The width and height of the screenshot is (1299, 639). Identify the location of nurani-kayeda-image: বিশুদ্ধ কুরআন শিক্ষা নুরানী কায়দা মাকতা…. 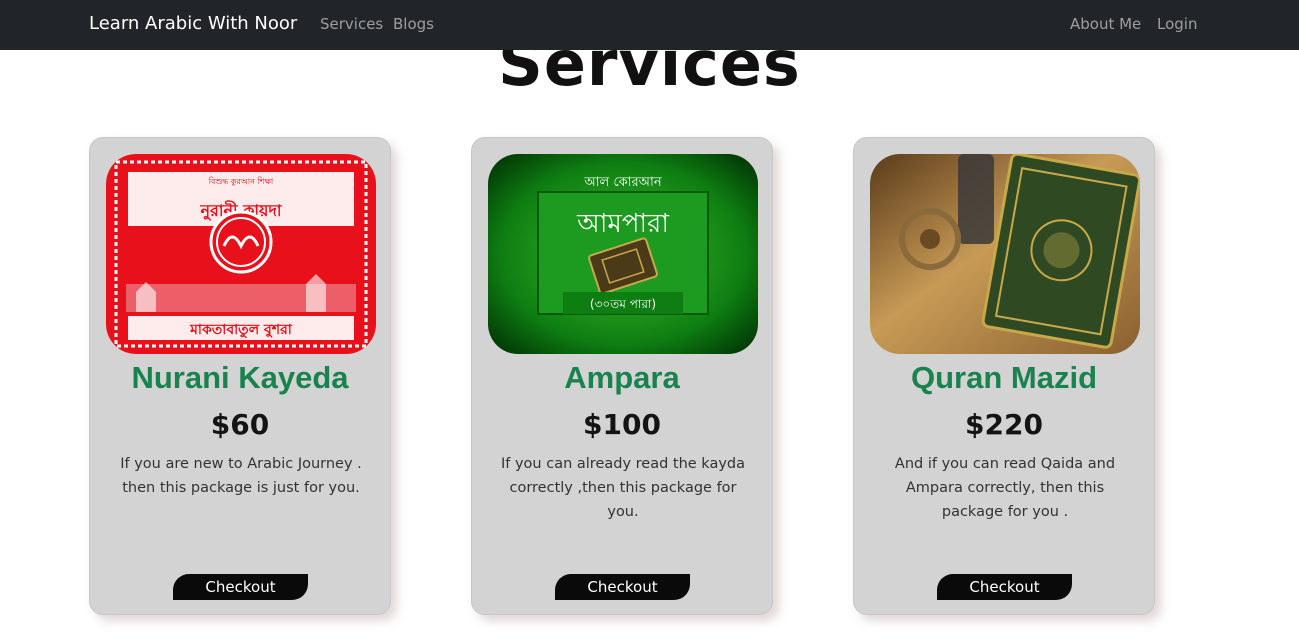
(241, 254).